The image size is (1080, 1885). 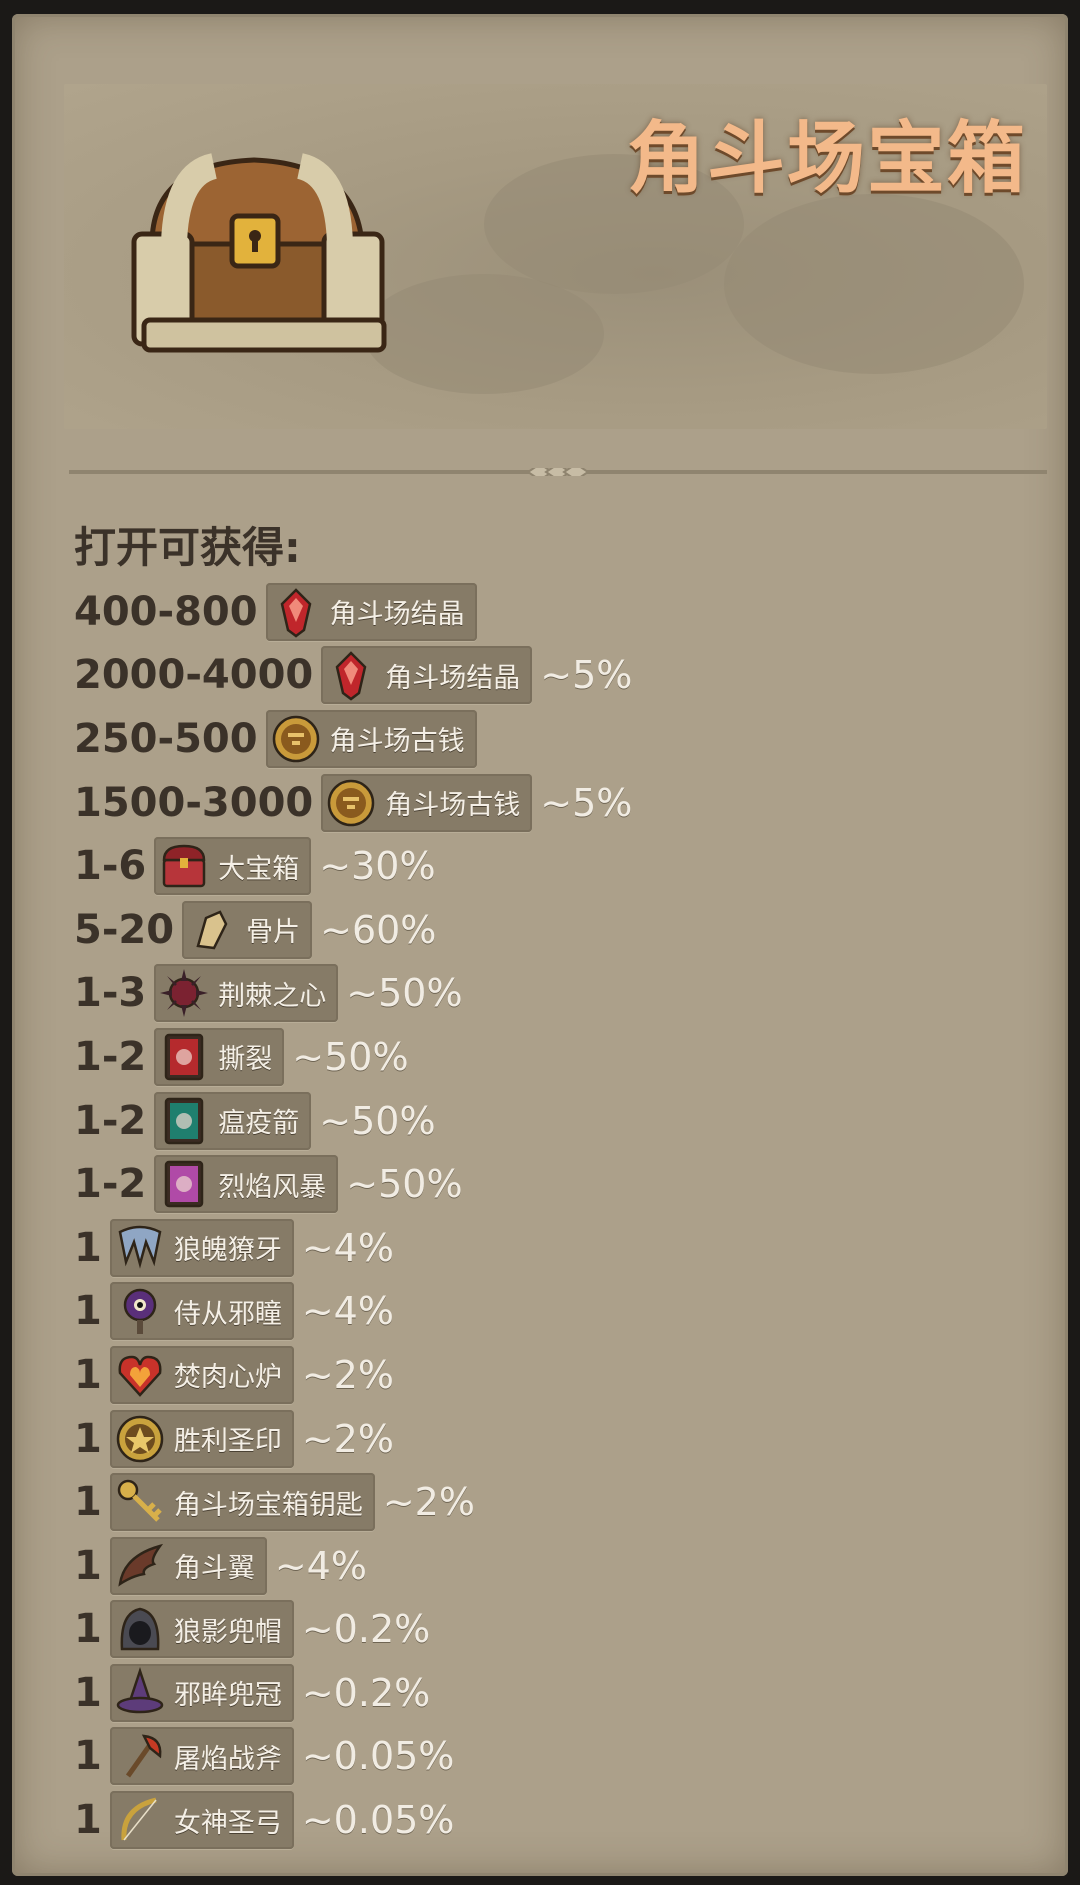 What do you see at coordinates (564, 866) in the screenshot?
I see `reward-row: 1-6 大宝箱 ~30%` at bounding box center [564, 866].